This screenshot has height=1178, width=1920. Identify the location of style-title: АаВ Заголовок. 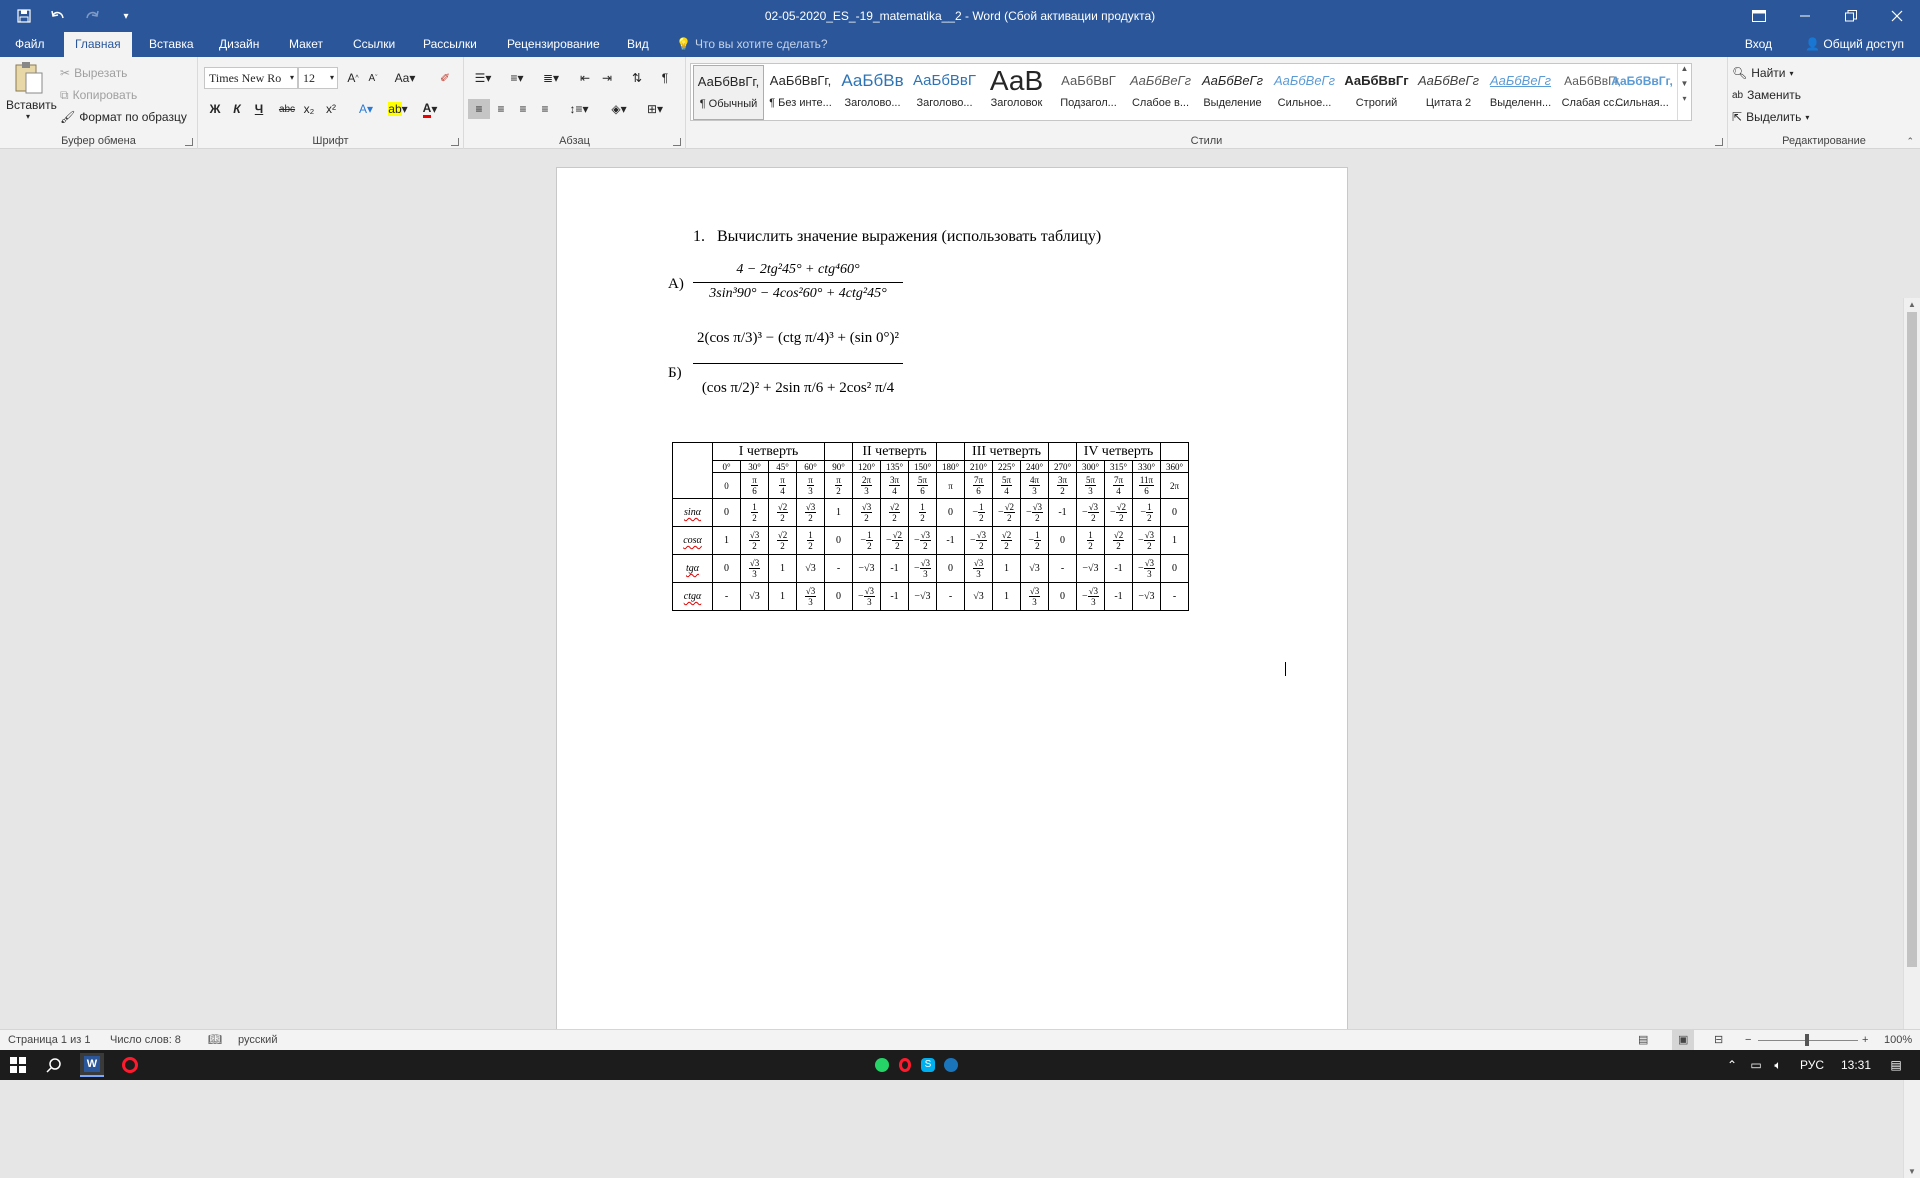
(1016, 92).